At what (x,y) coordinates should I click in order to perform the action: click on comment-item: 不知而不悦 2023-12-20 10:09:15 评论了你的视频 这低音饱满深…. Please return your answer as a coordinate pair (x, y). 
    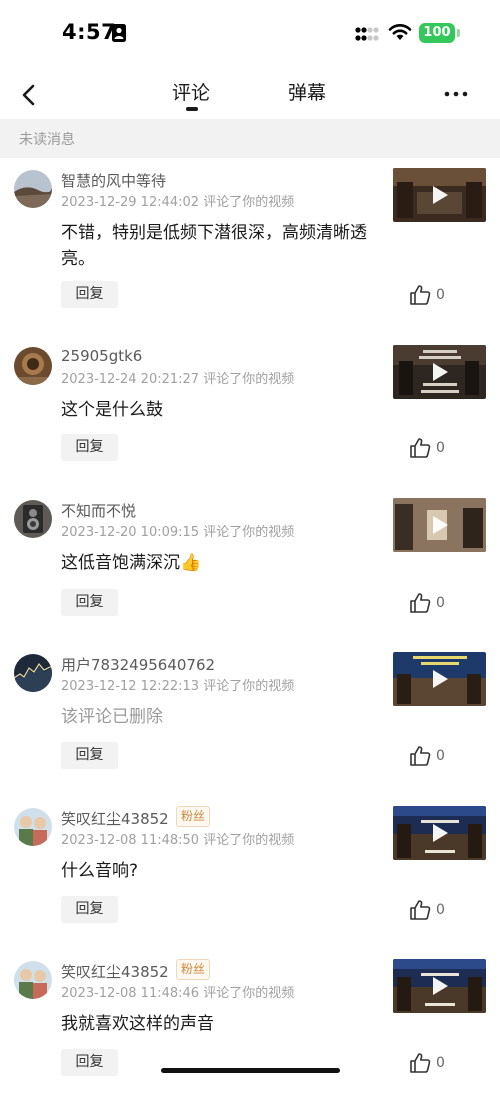
    Looking at the image, I should click on (250, 567).